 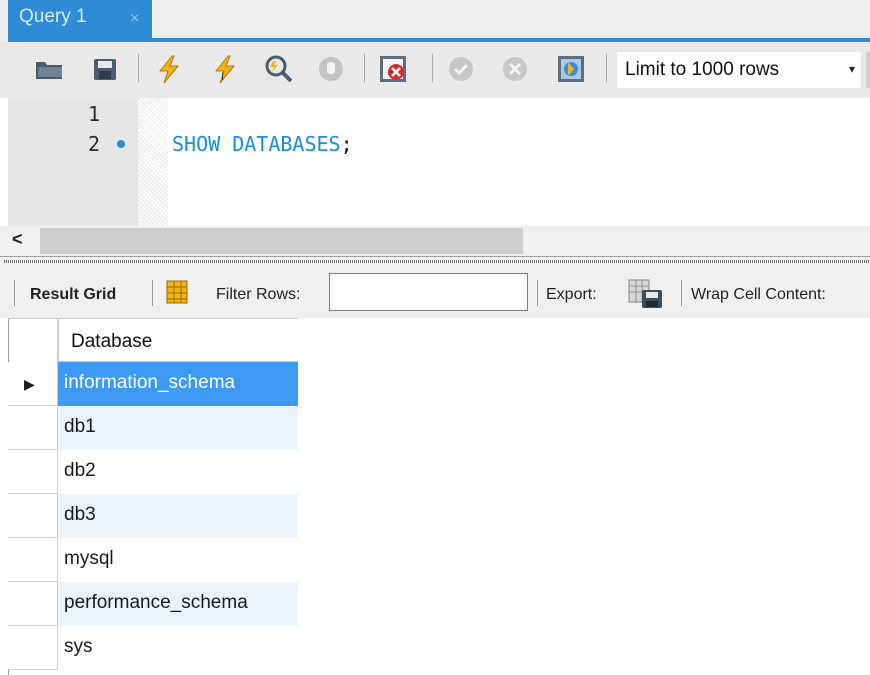 I want to click on fold-margin, so click(x=153, y=162).